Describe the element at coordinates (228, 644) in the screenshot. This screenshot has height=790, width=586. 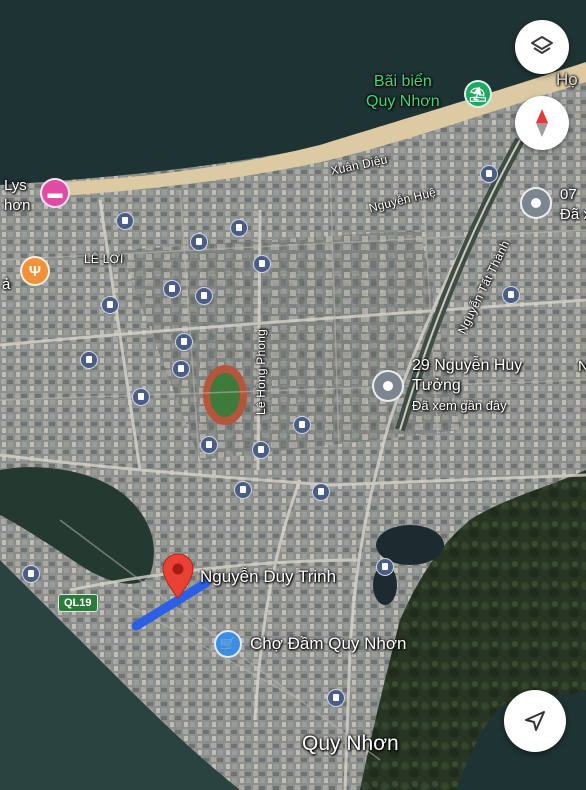
I see `shopping-cart-icon: 🛒` at that location.